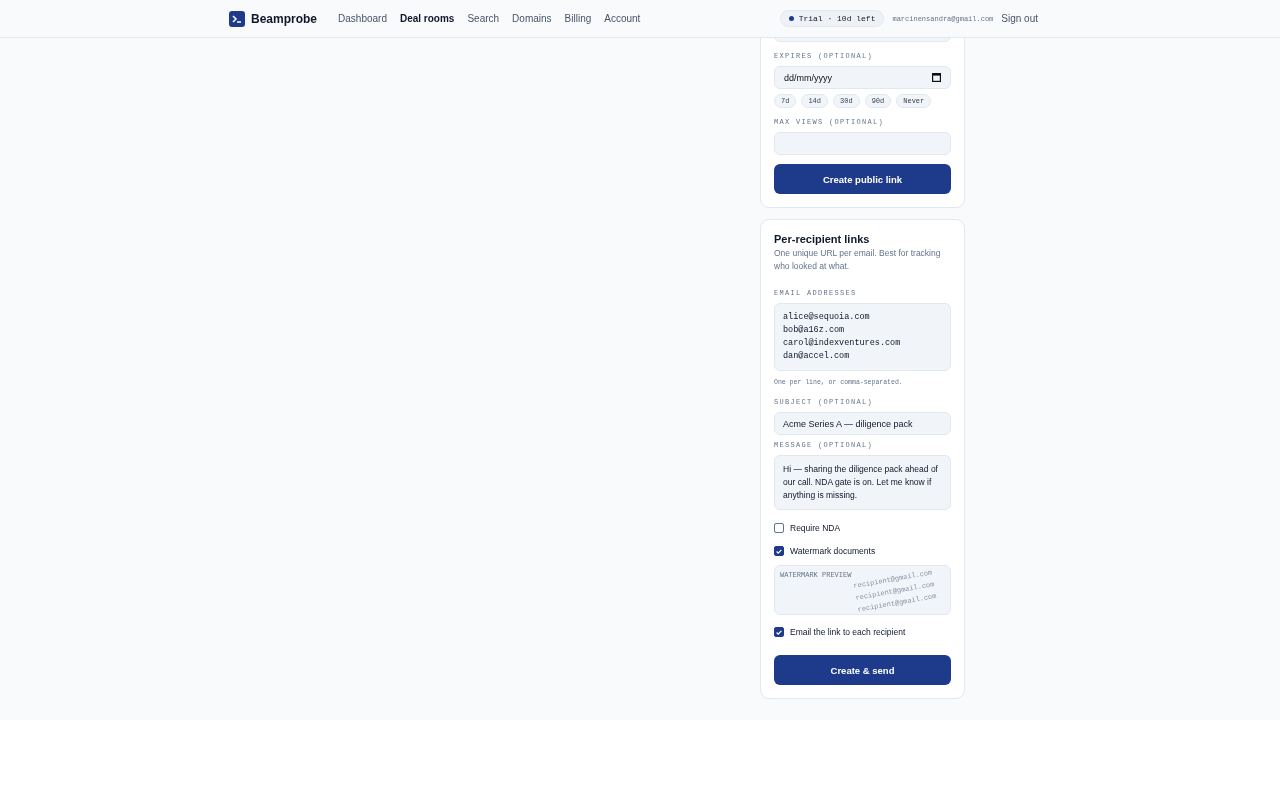 This screenshot has height=800, width=1280. Describe the element at coordinates (858, 260) in the screenshot. I see `card-description: One unique URL per email. Best for tracking who looked at what.` at that location.